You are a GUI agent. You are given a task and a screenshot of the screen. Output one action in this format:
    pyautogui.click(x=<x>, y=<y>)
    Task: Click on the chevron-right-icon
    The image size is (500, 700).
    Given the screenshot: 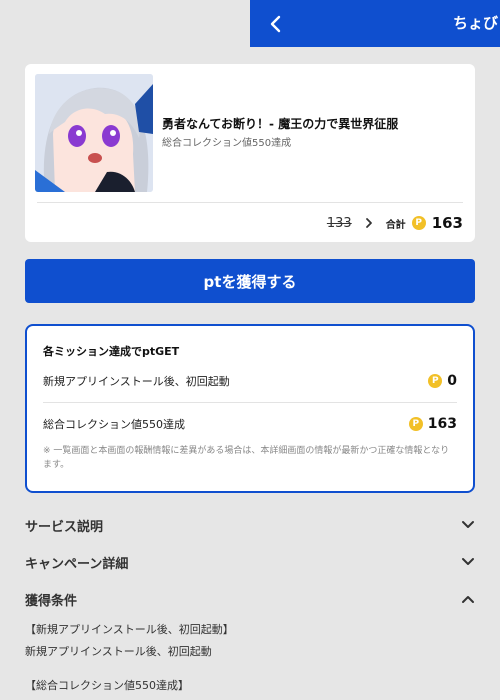 What is the action you would take?
    pyautogui.click(x=368, y=223)
    